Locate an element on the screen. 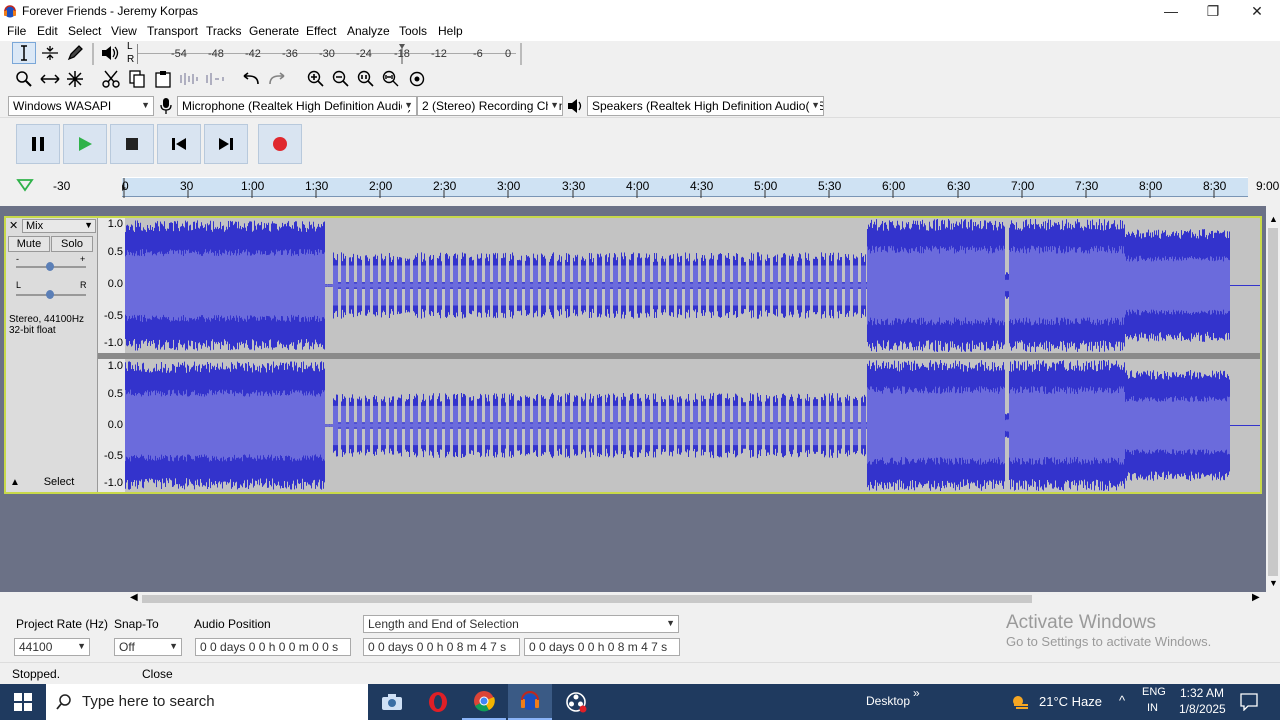 This screenshot has height=720, width=1280. scroll-up-icon: ▲ is located at coordinates (1273, 219).